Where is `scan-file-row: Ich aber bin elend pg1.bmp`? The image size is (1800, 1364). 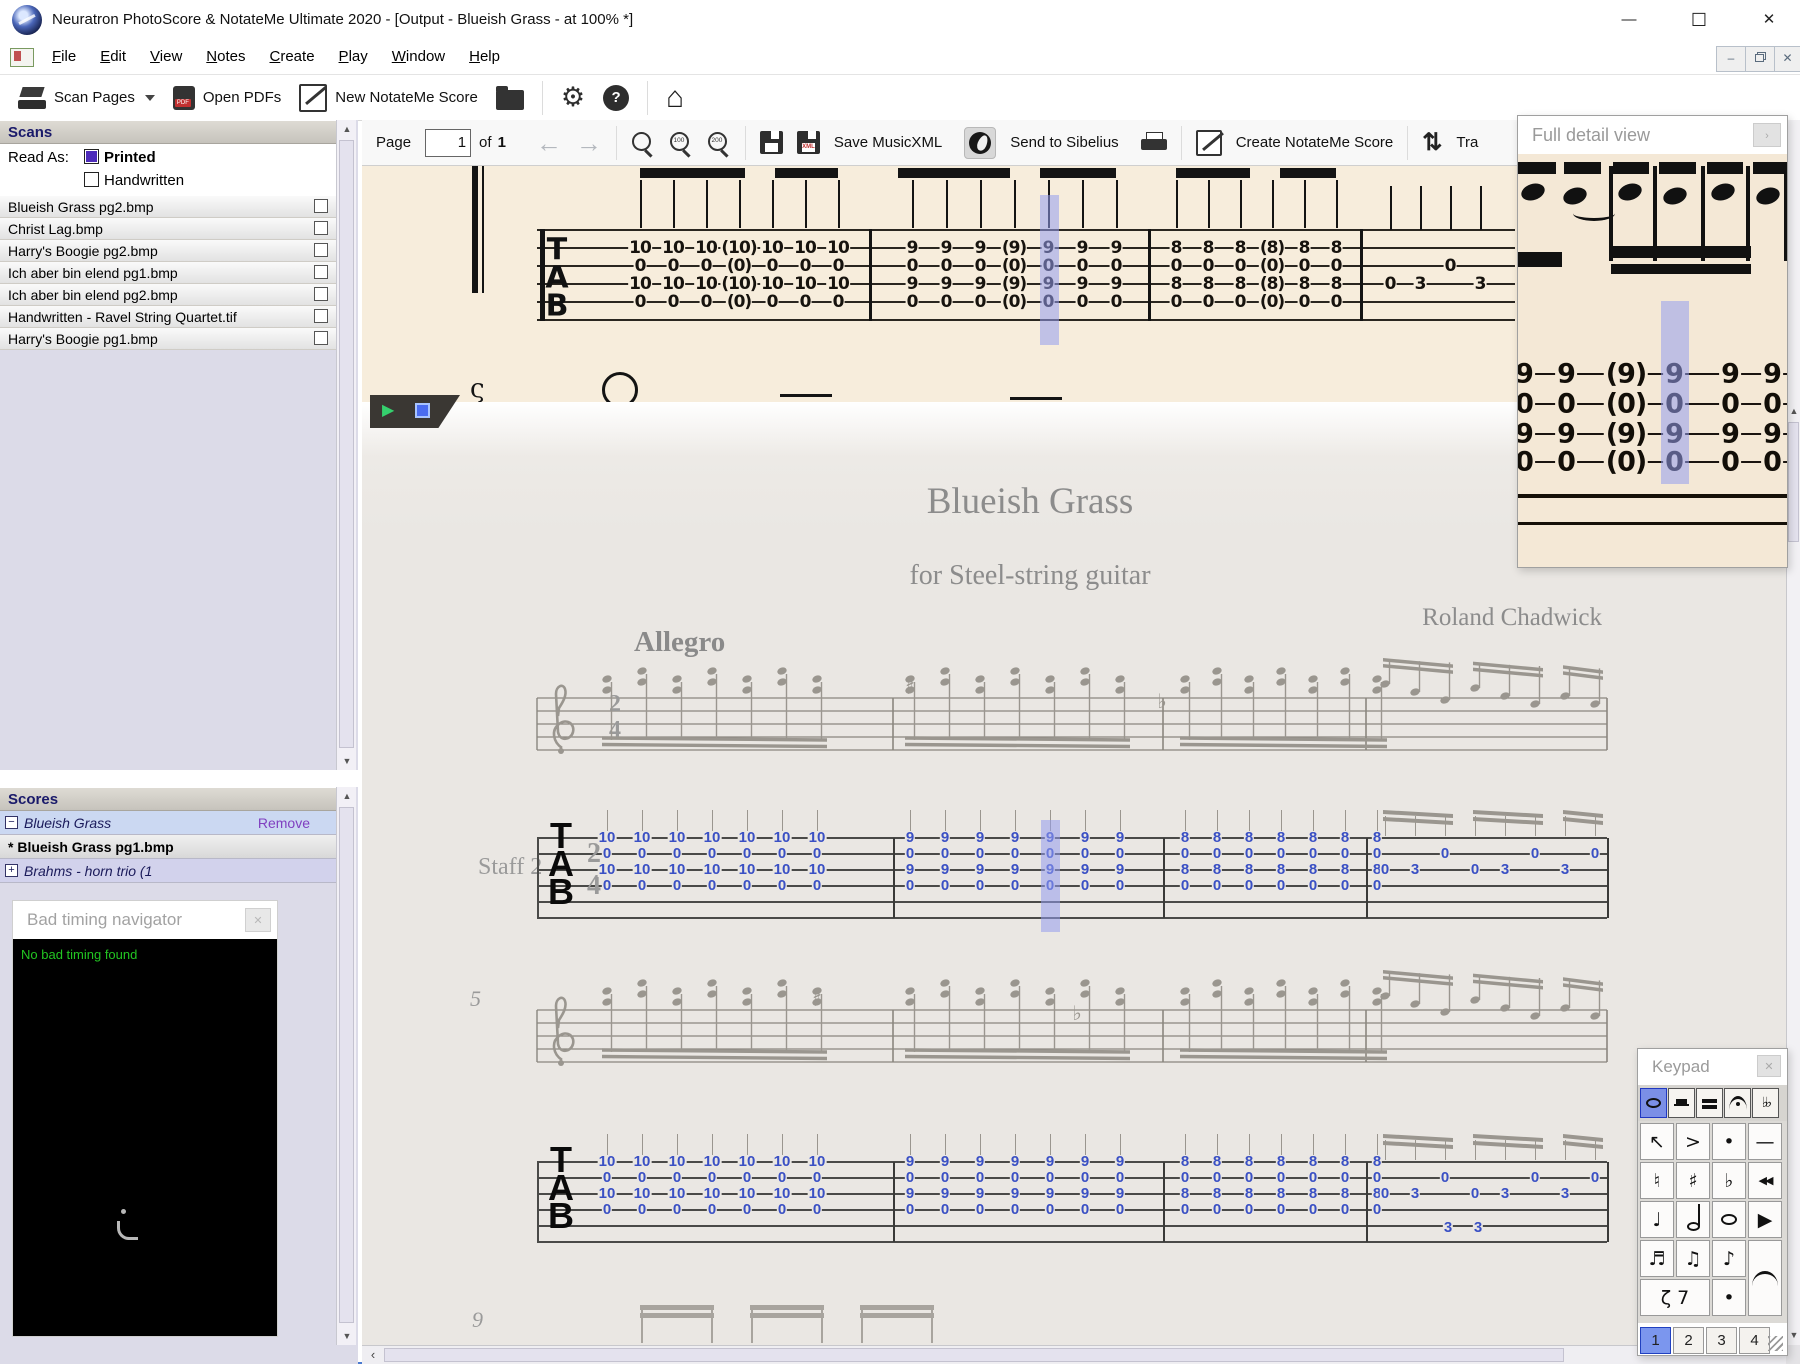 scan-file-row: Ich aber bin elend pg1.bmp is located at coordinates (168, 273).